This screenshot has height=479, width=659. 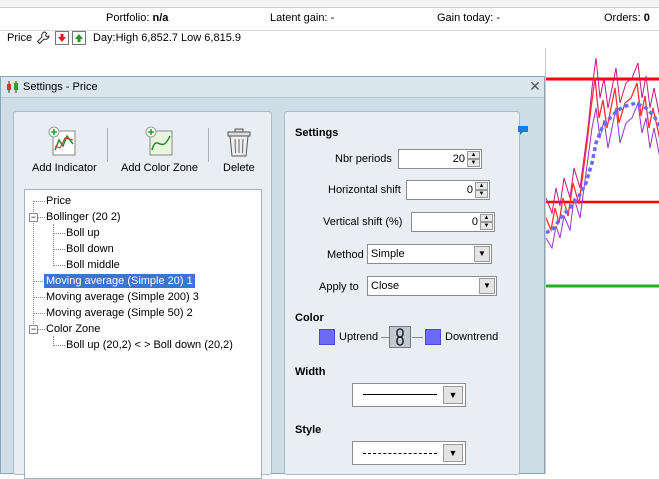 I want to click on uptrend-color-swatch, so click(x=327, y=337).